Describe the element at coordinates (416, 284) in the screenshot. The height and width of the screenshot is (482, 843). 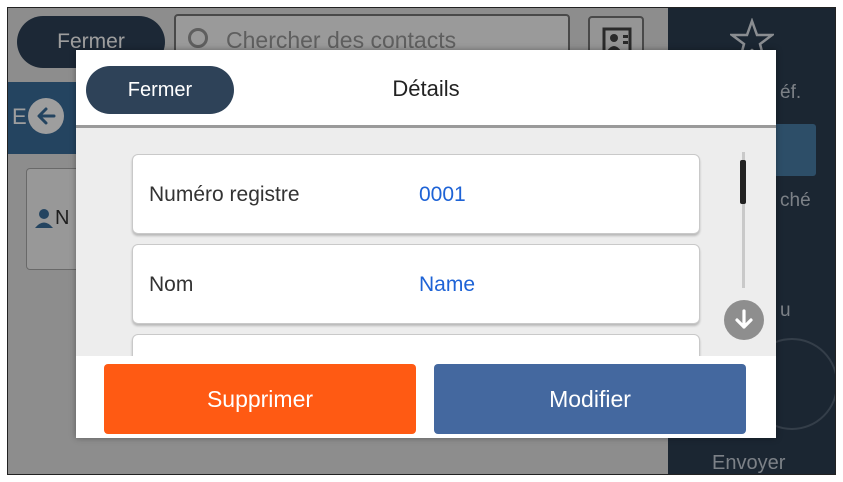
I see `detail-row-name: Nom Name` at that location.